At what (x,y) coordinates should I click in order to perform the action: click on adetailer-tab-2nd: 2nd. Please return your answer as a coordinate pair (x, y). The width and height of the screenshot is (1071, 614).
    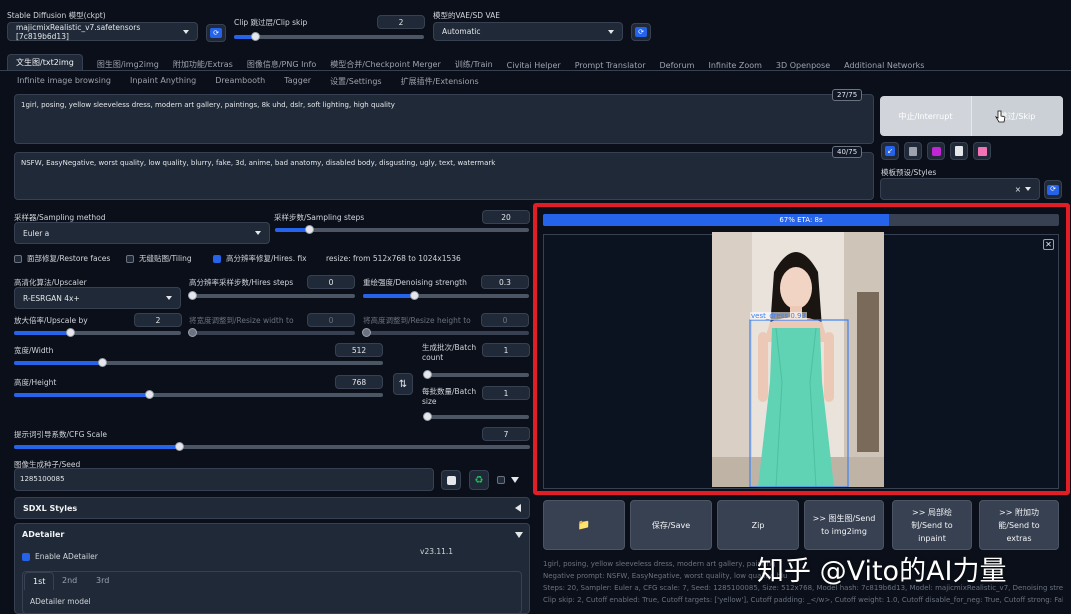
    Looking at the image, I should click on (69, 580).